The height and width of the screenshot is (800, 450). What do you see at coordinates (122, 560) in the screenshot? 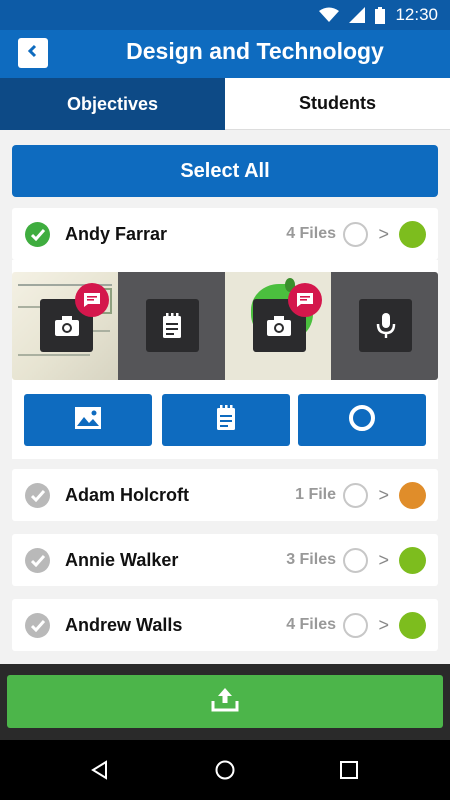
I see `student-name: Annie Walker` at bounding box center [122, 560].